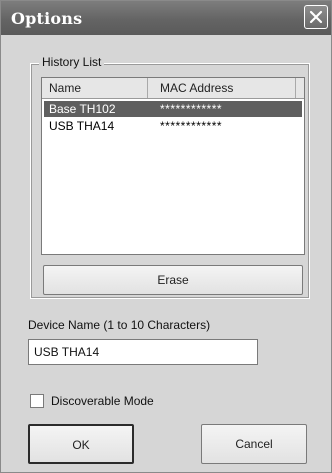  What do you see at coordinates (72, 62) in the screenshot?
I see `history-list-label: History List` at bounding box center [72, 62].